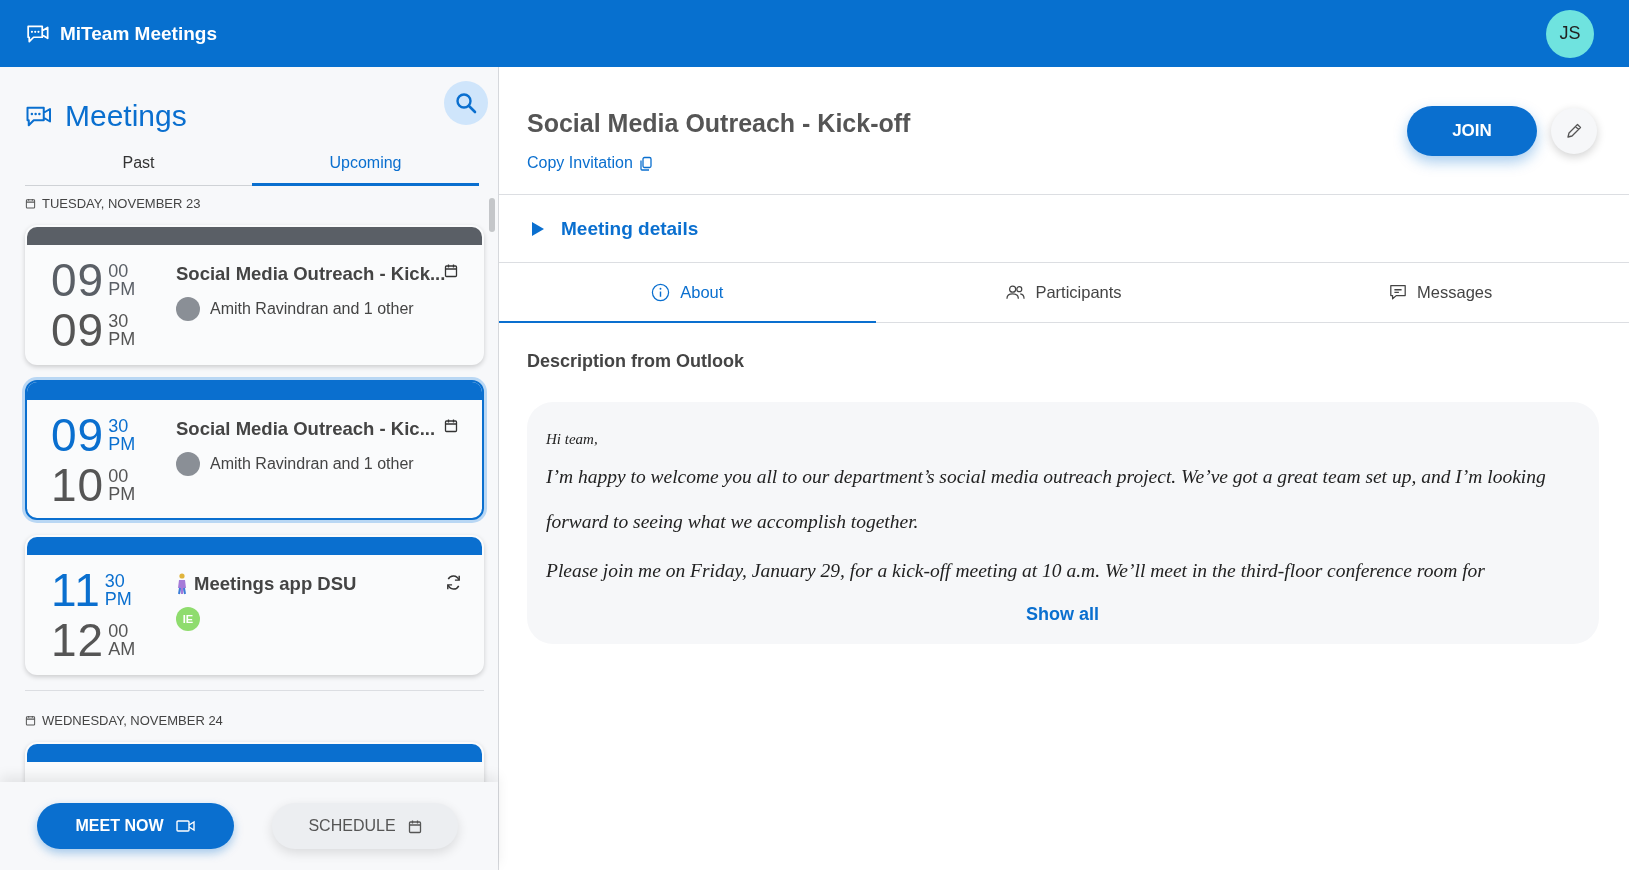 Image resolution: width=1629 pixels, height=870 pixels. What do you see at coordinates (78, 330) in the screenshot?
I see `end-hour: 09` at bounding box center [78, 330].